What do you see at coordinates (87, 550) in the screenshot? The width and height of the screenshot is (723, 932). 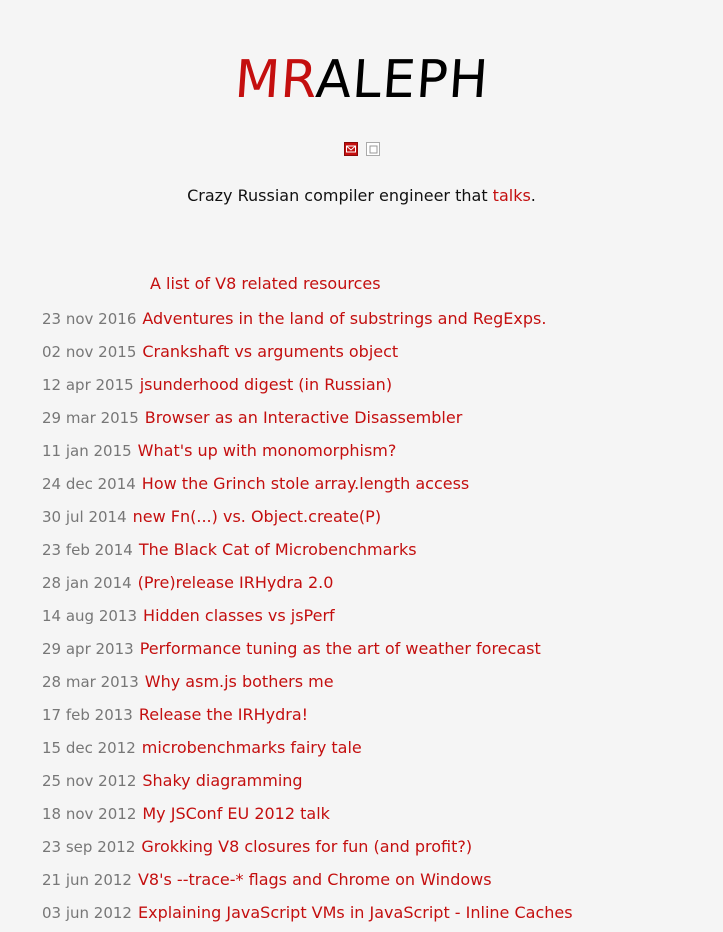 I see `post-date: 23 feb 2014` at bounding box center [87, 550].